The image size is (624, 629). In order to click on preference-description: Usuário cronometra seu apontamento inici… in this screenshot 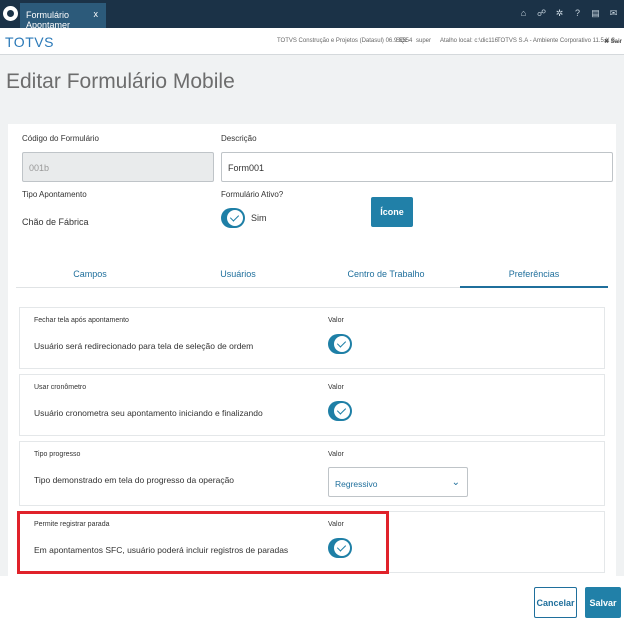, I will do `click(148, 413)`.